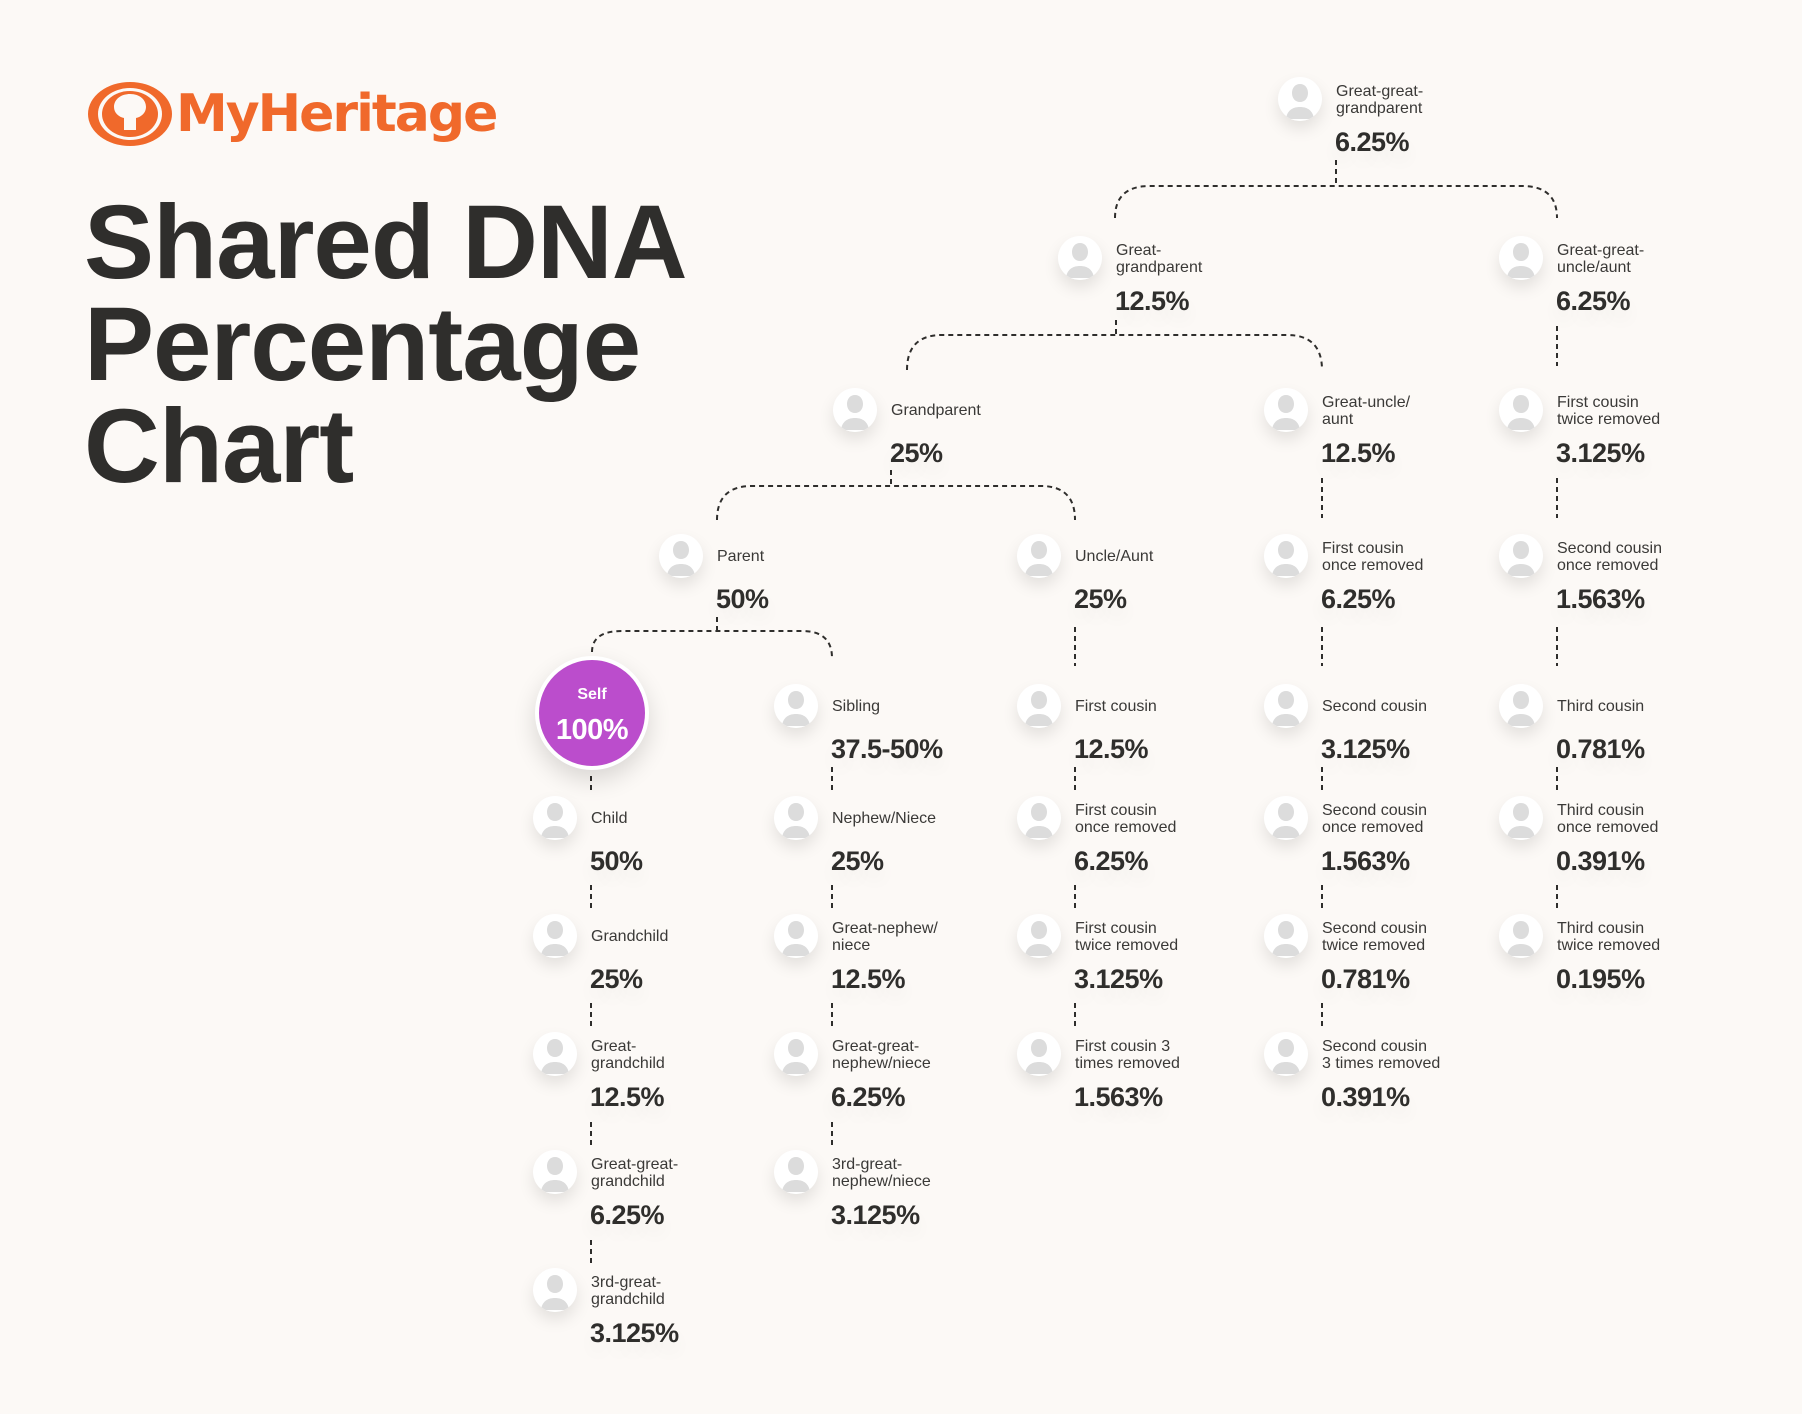  Describe the element at coordinates (1381, 1055) in the screenshot. I see `relationship-label: Second cousin 3 times removed` at that location.